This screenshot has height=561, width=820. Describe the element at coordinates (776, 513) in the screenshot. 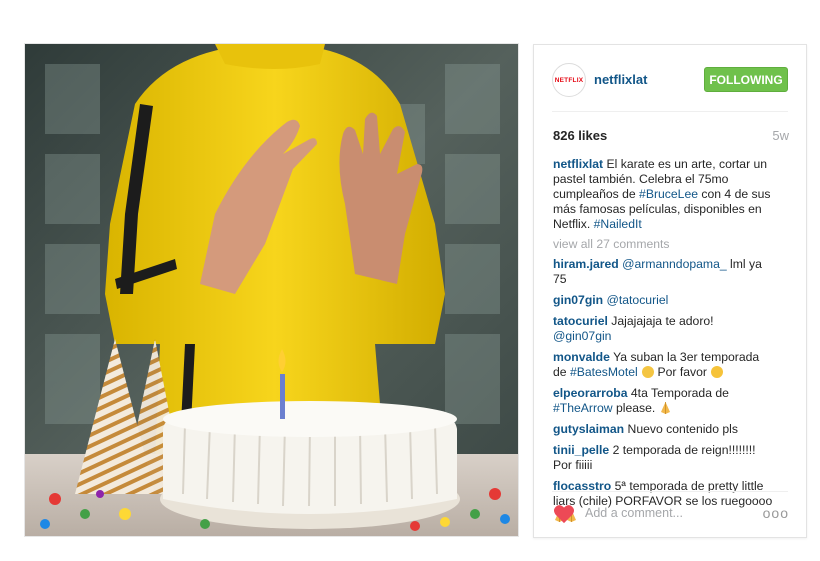

I see `more-options-icon: ooo` at that location.